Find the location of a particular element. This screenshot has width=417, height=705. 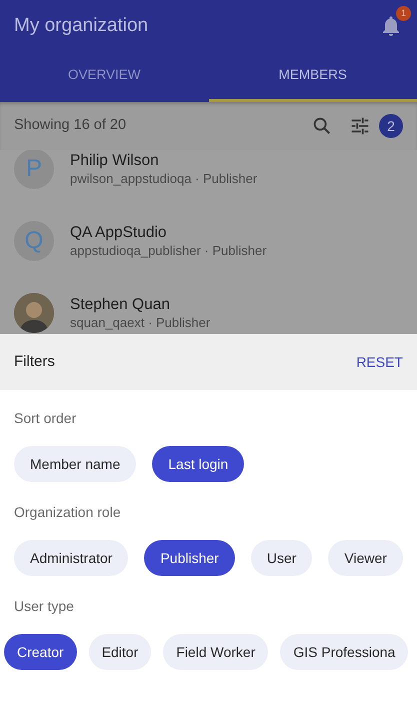

member-name: Stephen Quan is located at coordinates (120, 305).